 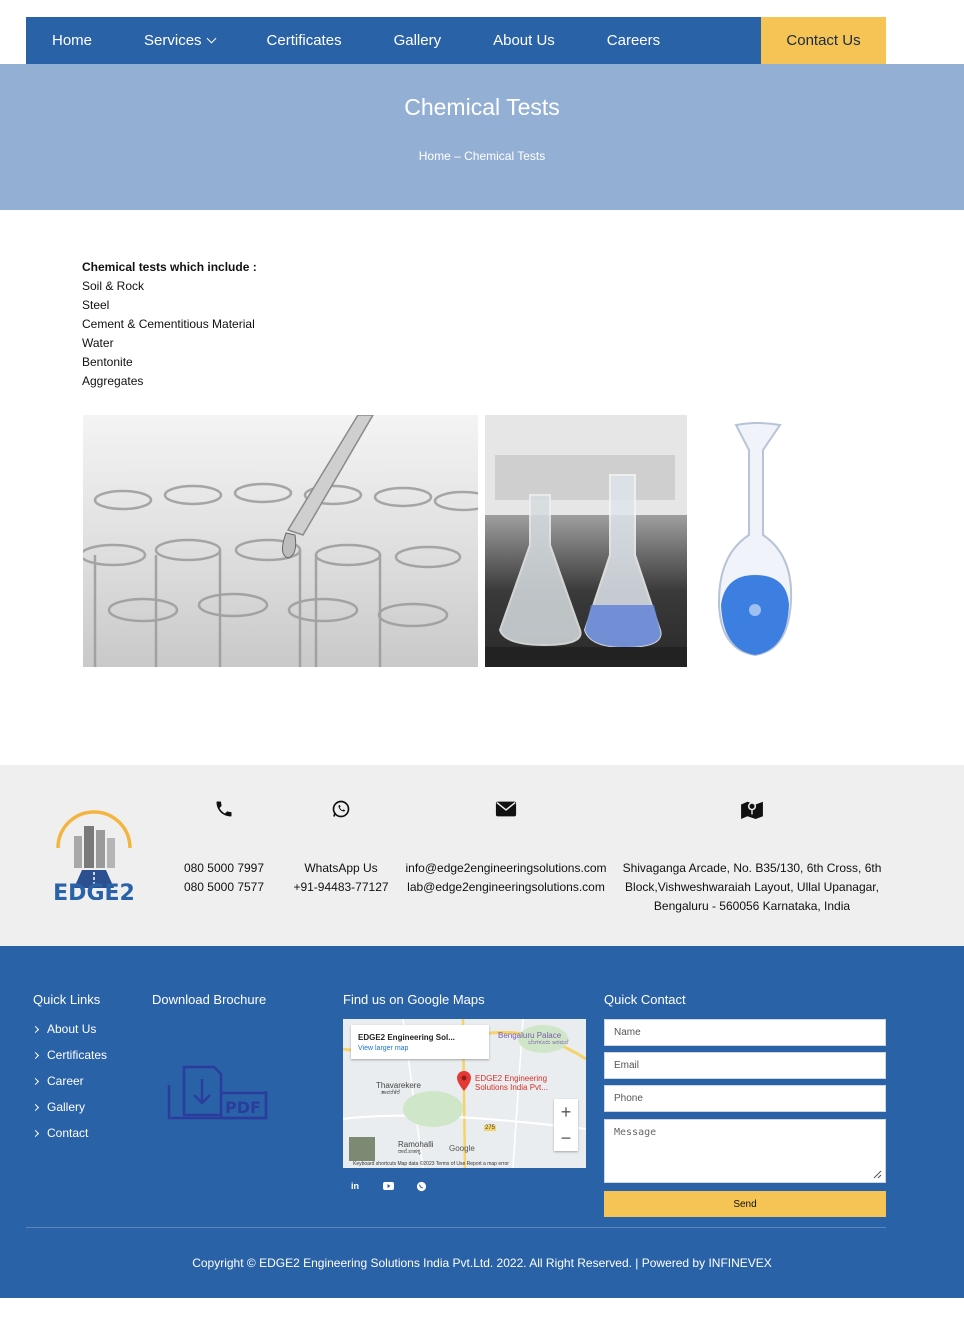 What do you see at coordinates (490, 1128) in the screenshot?
I see `map-road-label: 275` at bounding box center [490, 1128].